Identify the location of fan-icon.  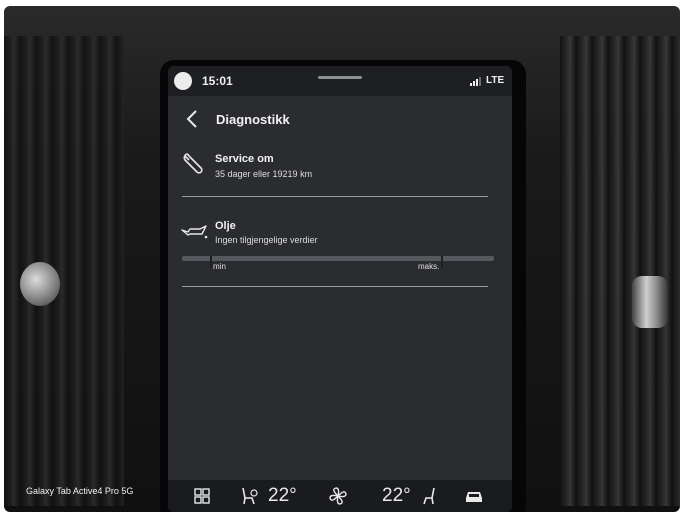
(338, 496).